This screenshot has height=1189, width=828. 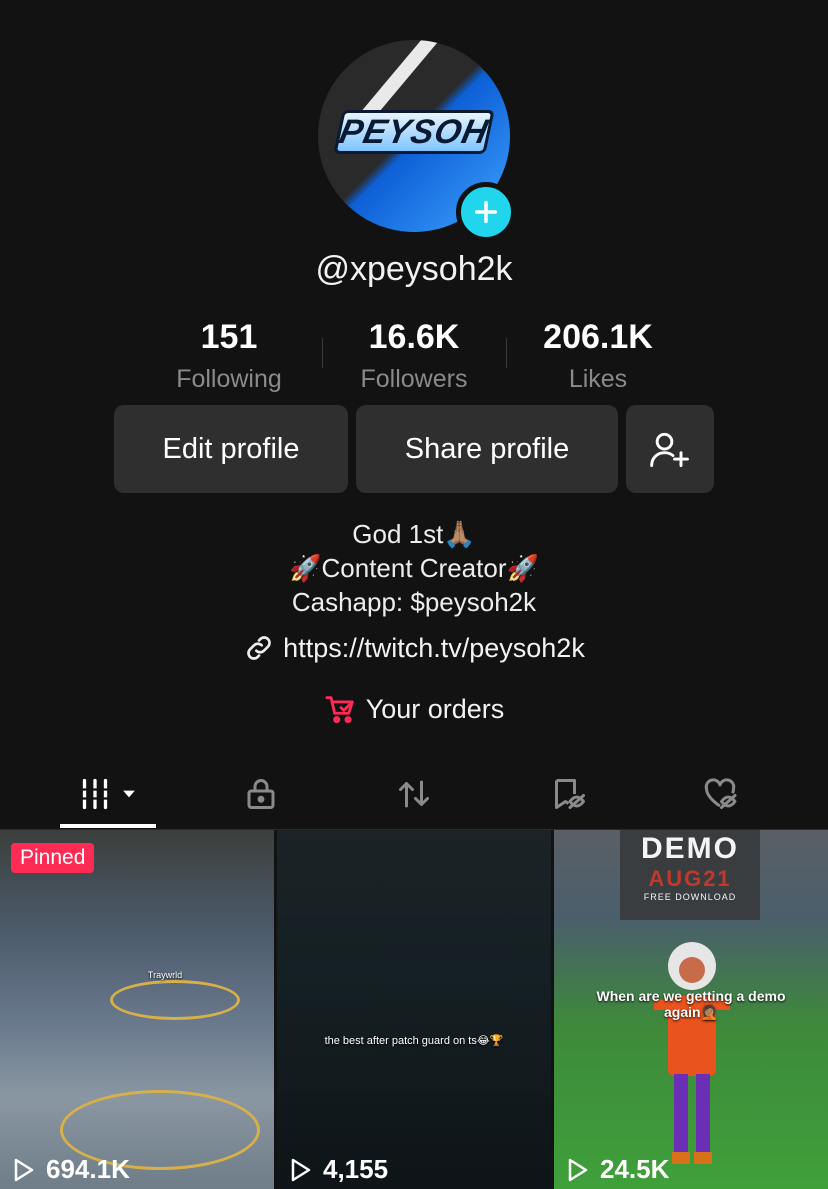 I want to click on link-icon, so click(x=259, y=648).